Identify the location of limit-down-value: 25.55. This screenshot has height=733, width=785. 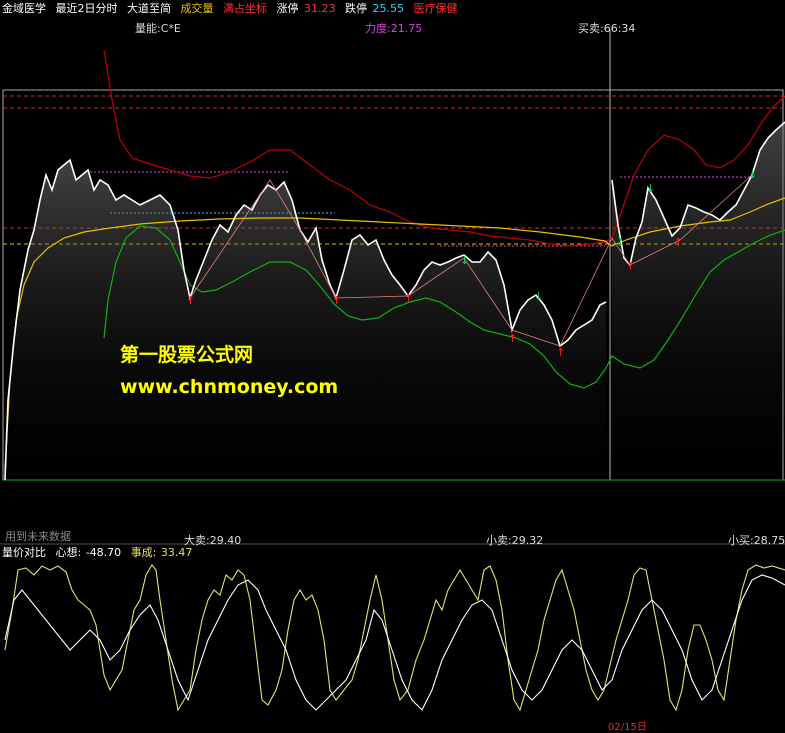
(388, 8).